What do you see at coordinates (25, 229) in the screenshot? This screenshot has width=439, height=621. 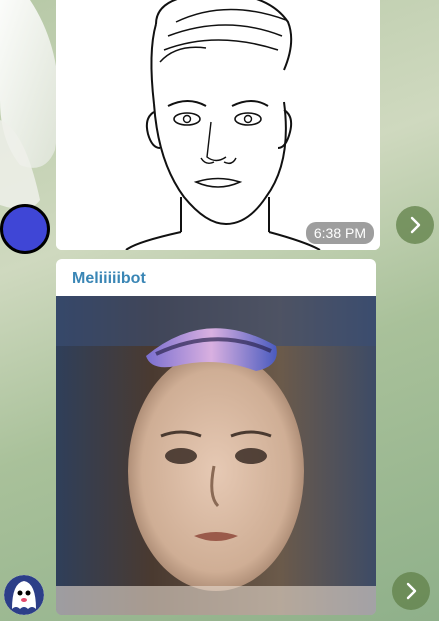 I see `user-avatar` at bounding box center [25, 229].